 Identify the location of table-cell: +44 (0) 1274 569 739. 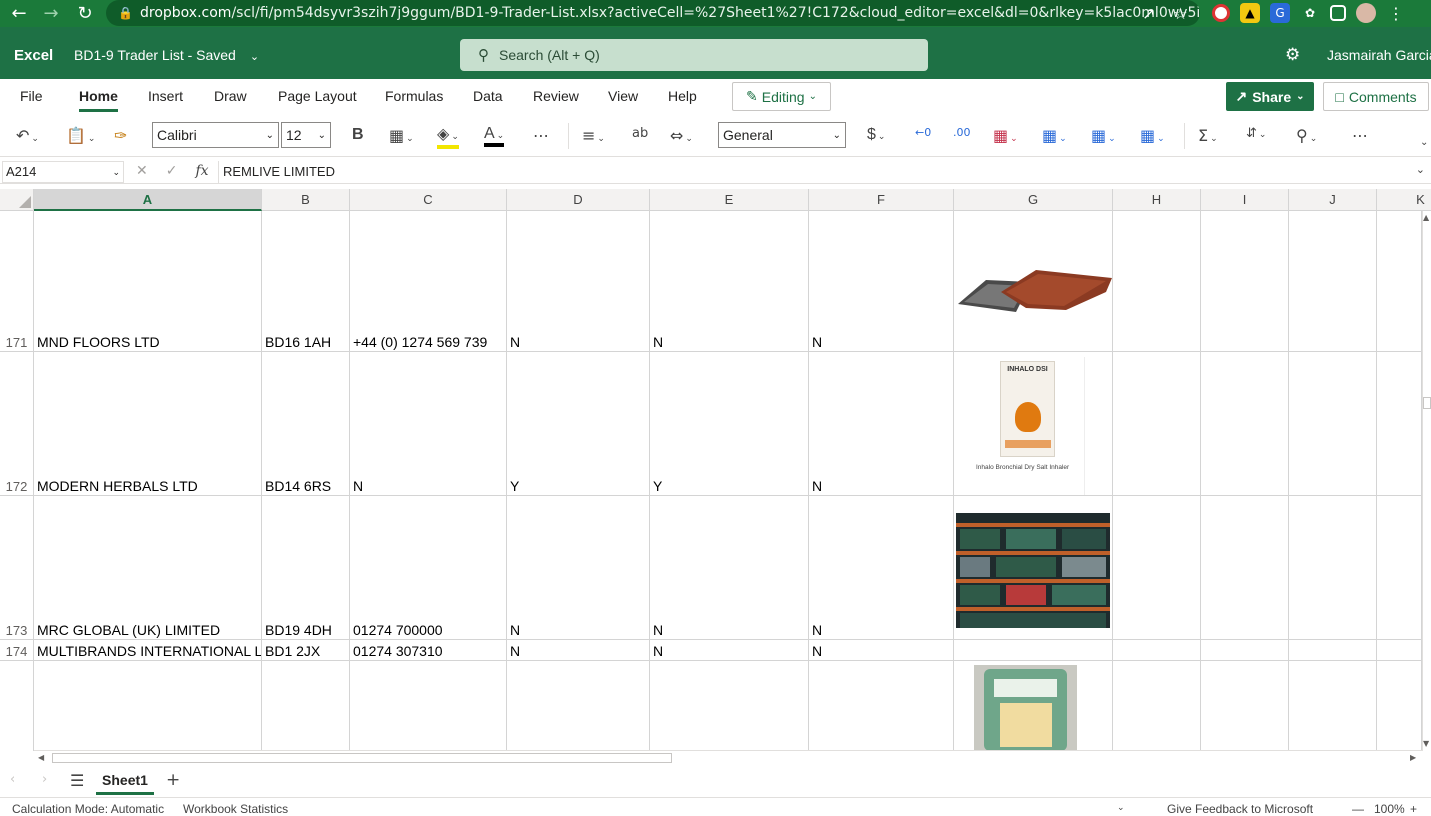
(428, 281).